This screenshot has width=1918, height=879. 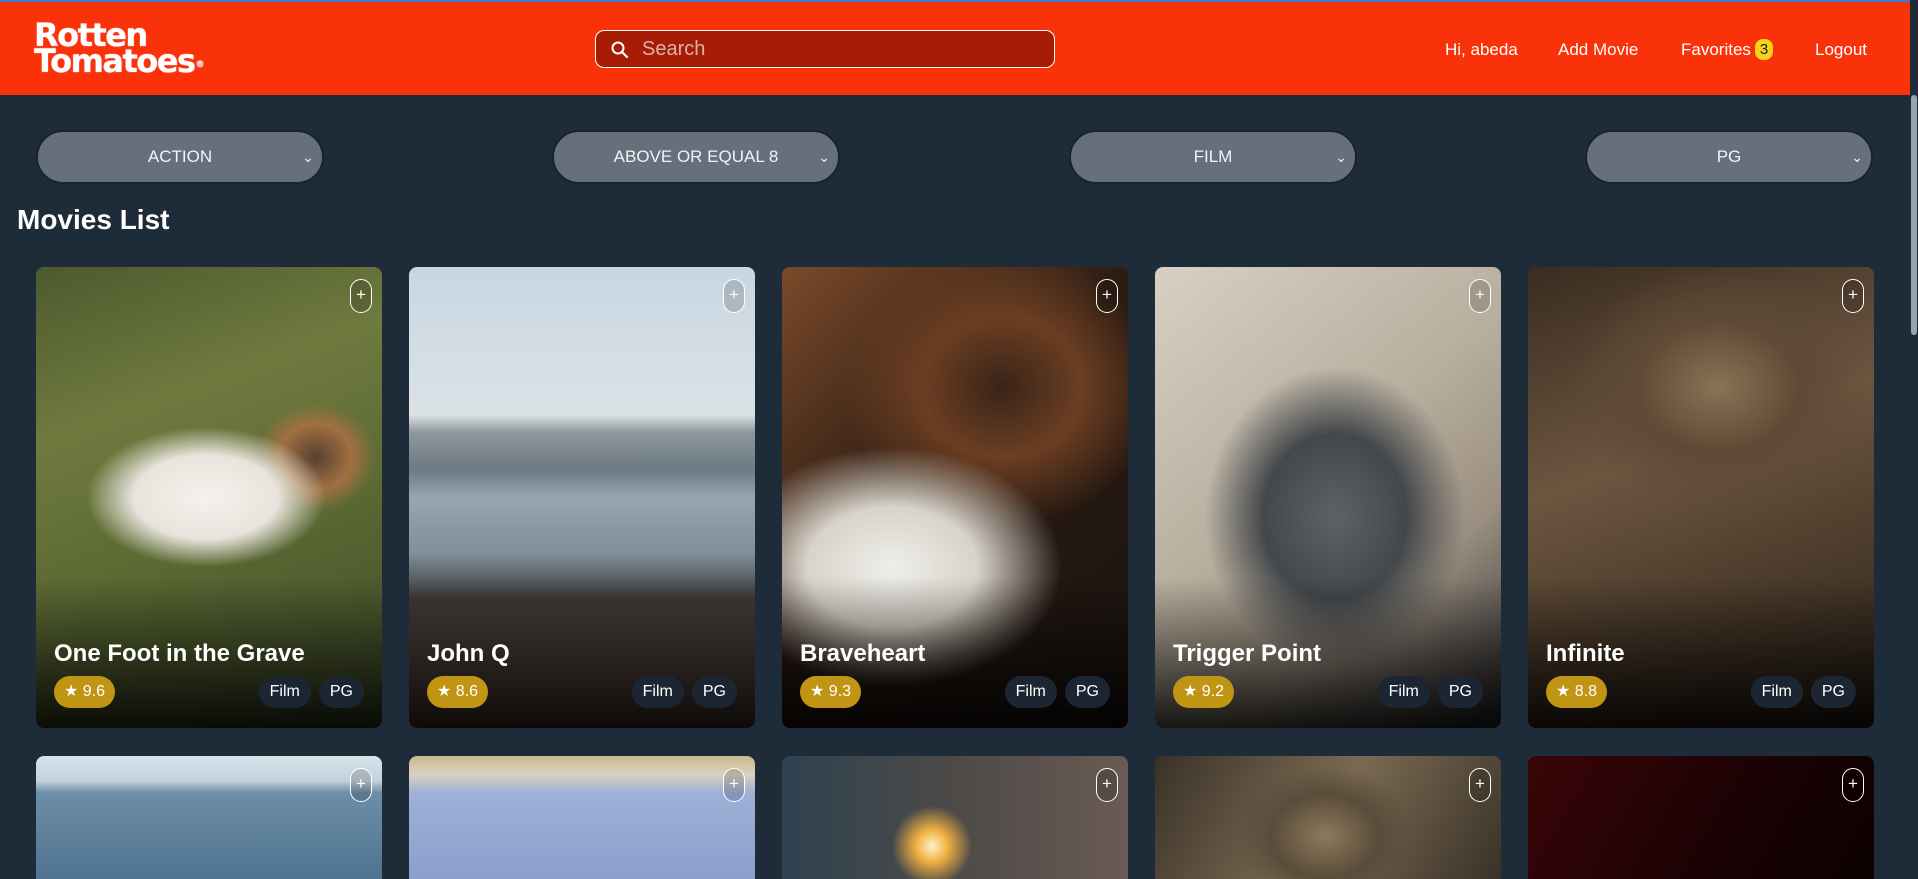 I want to click on rating-badge: ★ 8.8, so click(x=1577, y=692).